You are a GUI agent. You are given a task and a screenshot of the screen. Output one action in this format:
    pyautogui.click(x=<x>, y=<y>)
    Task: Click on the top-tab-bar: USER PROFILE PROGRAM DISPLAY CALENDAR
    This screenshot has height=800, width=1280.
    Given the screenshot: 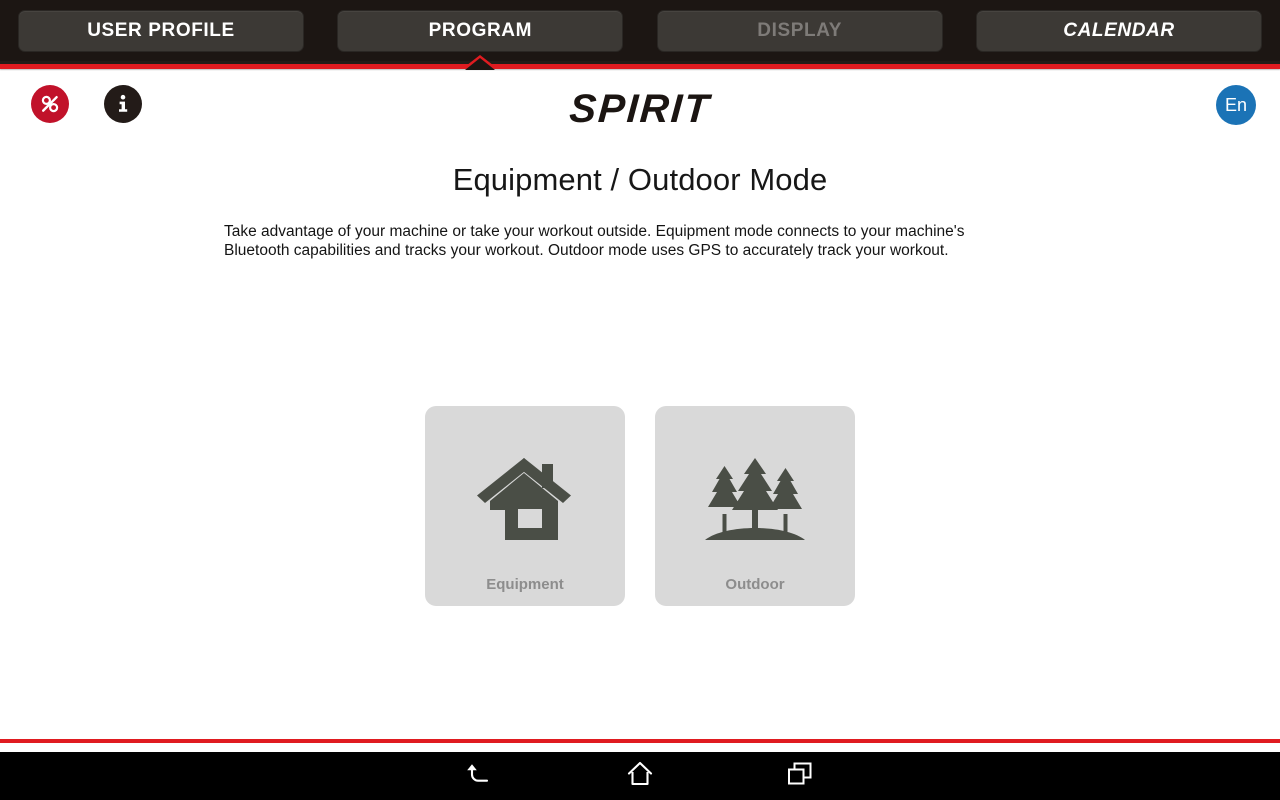 What is the action you would take?
    pyautogui.click(x=640, y=30)
    